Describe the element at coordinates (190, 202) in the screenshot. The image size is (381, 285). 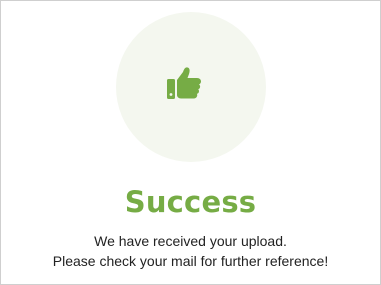
I see `success-title: Success` at that location.